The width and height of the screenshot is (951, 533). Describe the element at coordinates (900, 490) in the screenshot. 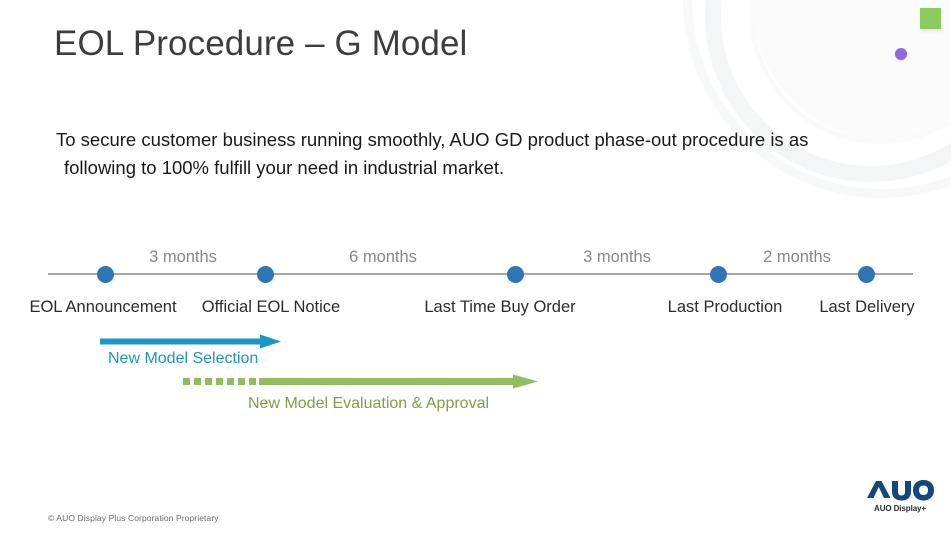

I see `auo-logo-icon` at that location.